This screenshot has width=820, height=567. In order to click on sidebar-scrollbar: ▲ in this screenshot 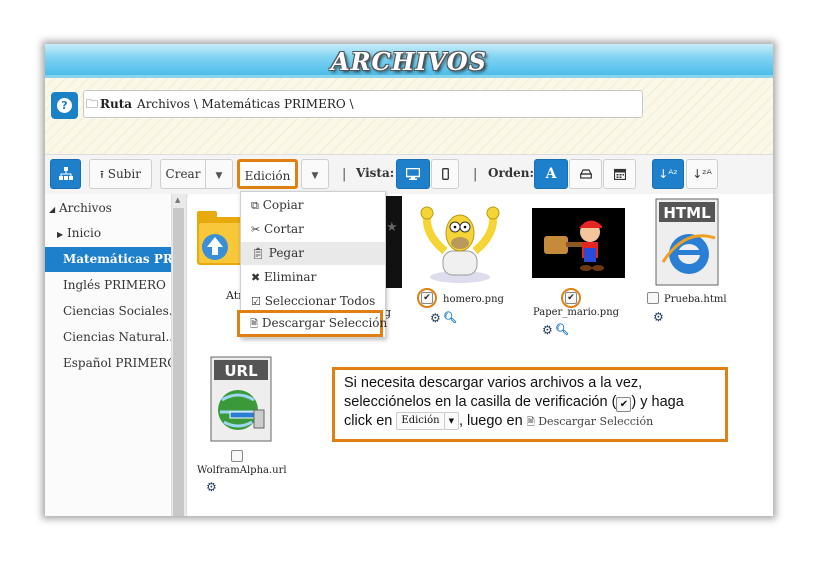, I will do `click(179, 355)`.